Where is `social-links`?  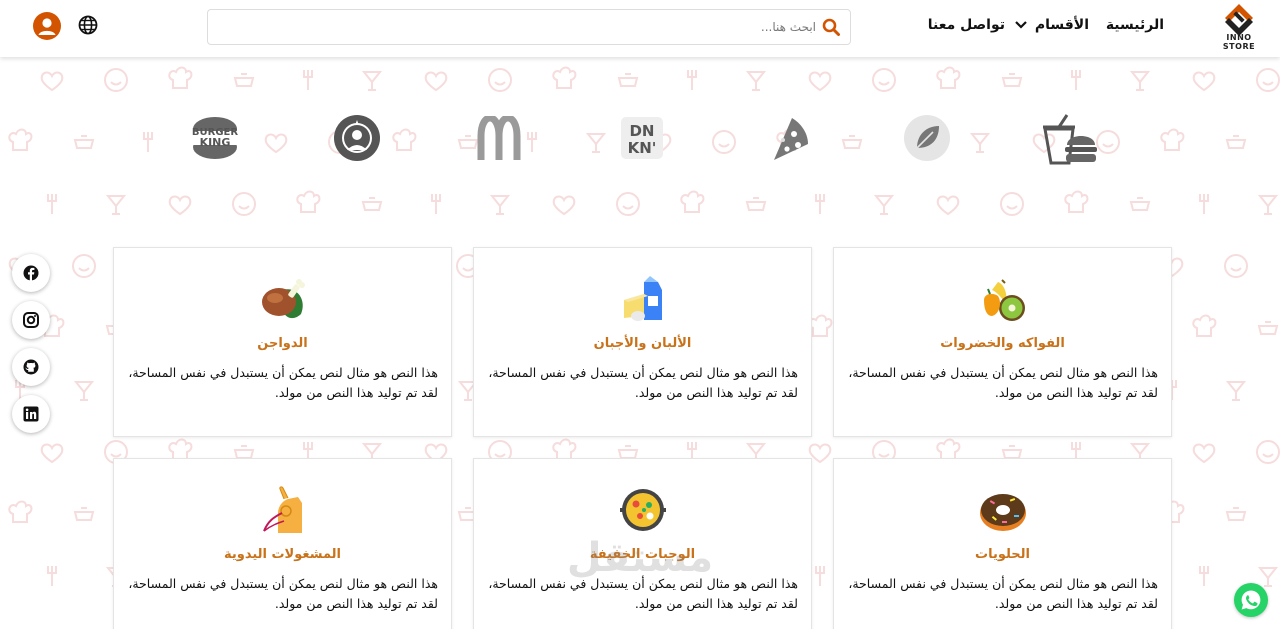 social-links is located at coordinates (31, 348).